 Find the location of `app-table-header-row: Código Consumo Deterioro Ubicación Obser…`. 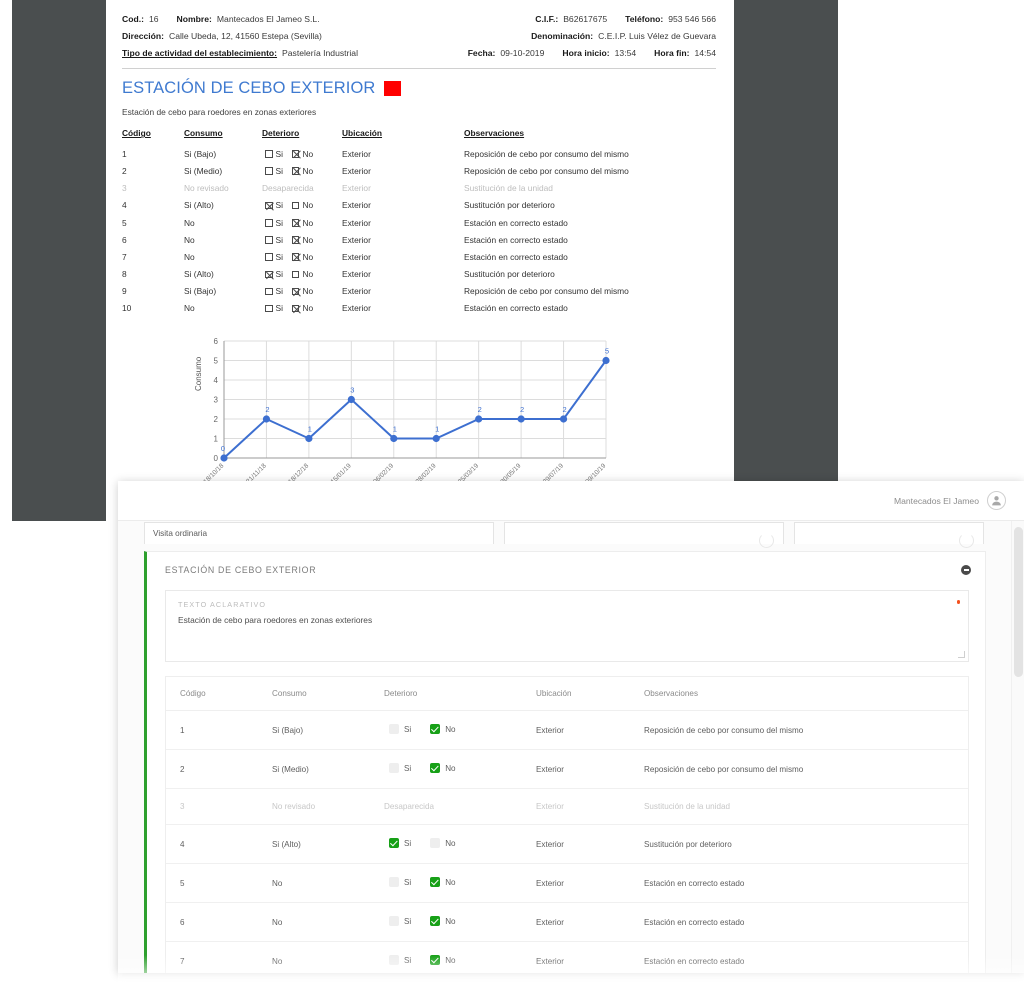

app-table-header-row: Código Consumo Deterioro Ubicación Obser… is located at coordinates (567, 694).